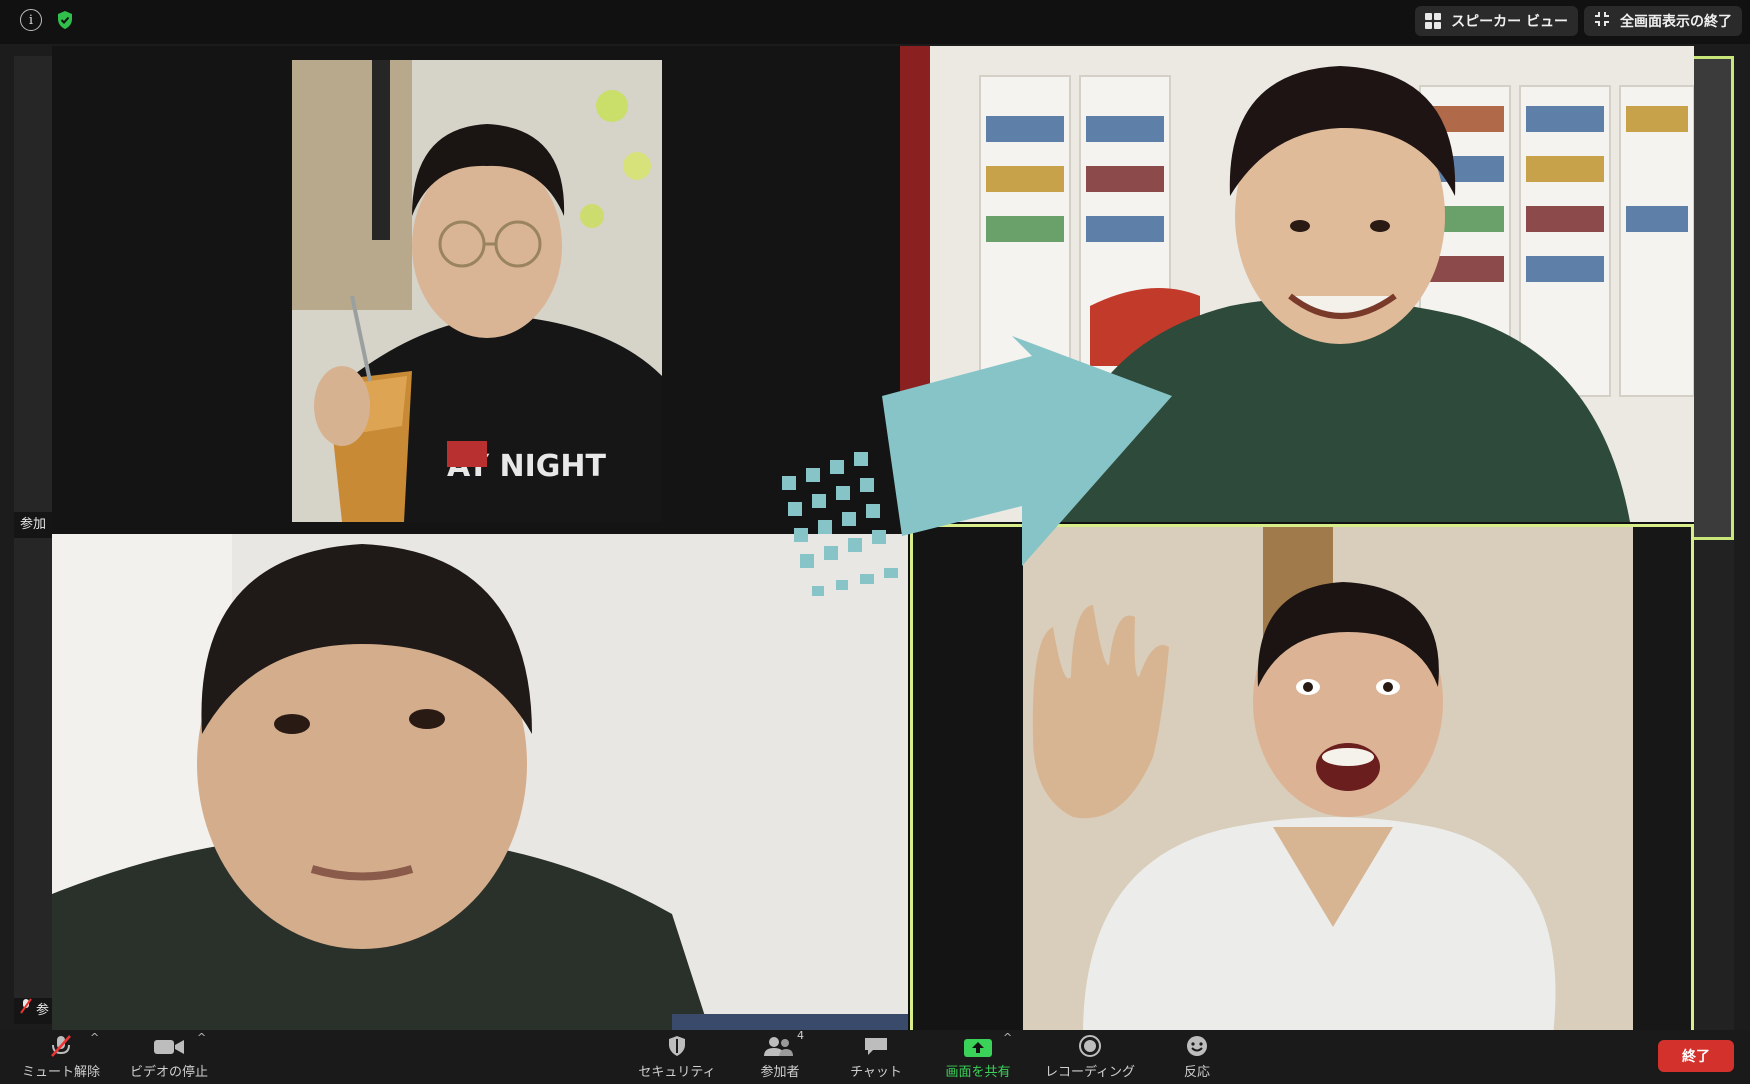 This screenshot has height=1084, width=1750. I want to click on participant-name-label: 参, so click(43, 1010).